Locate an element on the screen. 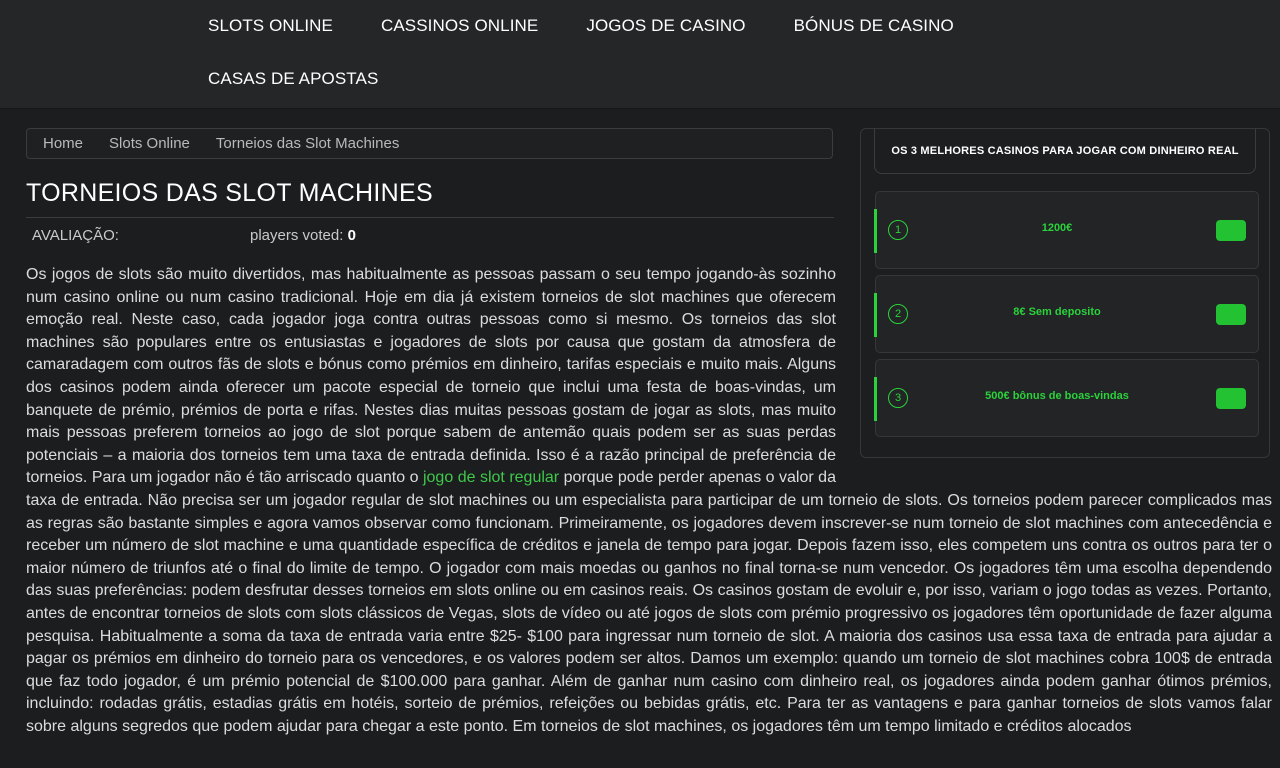 Image resolution: width=1280 pixels, height=768 pixels. casino-card-1: 1 1200€ is located at coordinates (1066, 230).